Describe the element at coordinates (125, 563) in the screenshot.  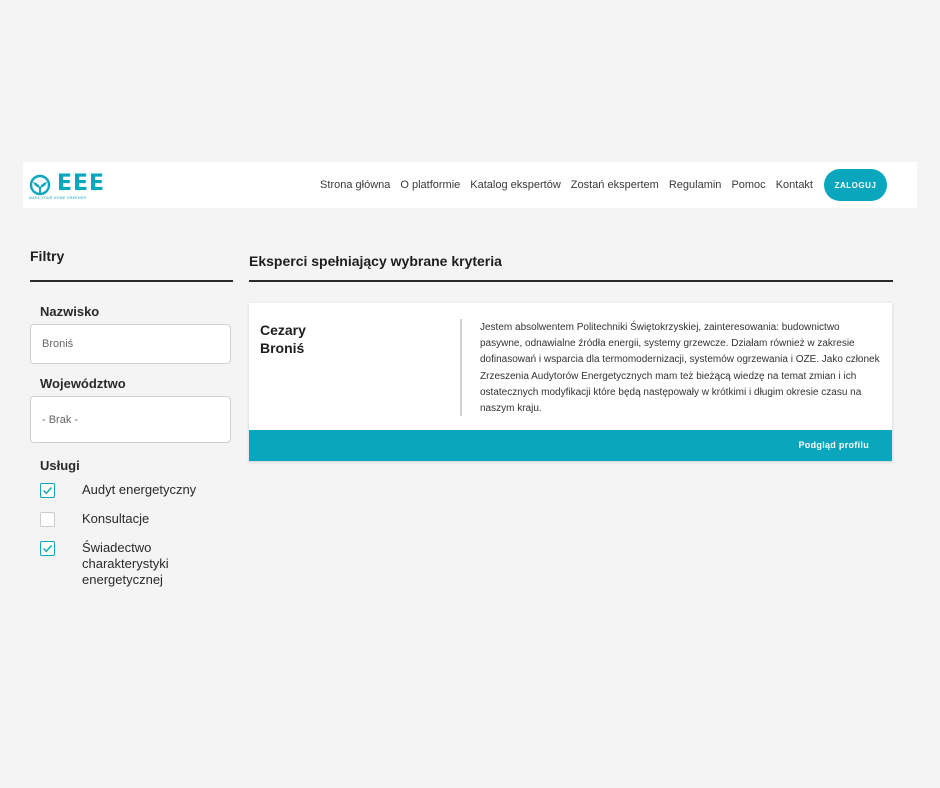
I see `service-label: Świadectwo charakterystyki energetycznej` at that location.